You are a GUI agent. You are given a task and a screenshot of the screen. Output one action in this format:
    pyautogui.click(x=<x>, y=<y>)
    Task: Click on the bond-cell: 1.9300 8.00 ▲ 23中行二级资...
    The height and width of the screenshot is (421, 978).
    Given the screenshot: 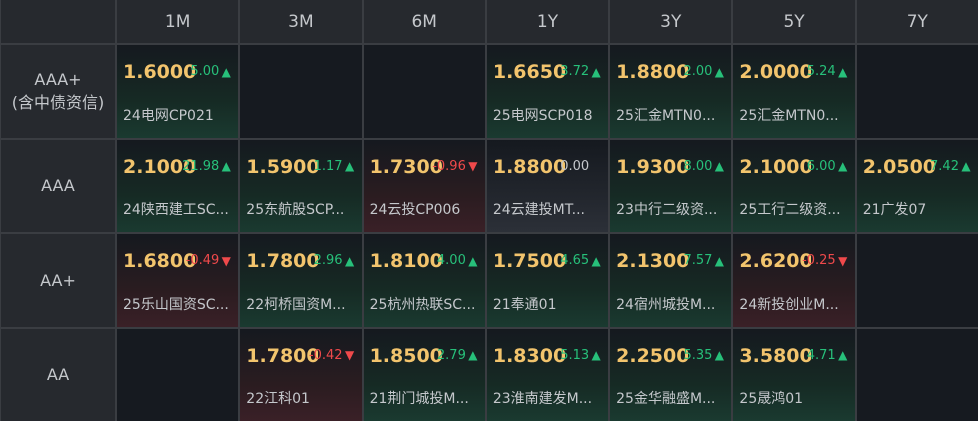 What is the action you would take?
    pyautogui.click(x=671, y=185)
    